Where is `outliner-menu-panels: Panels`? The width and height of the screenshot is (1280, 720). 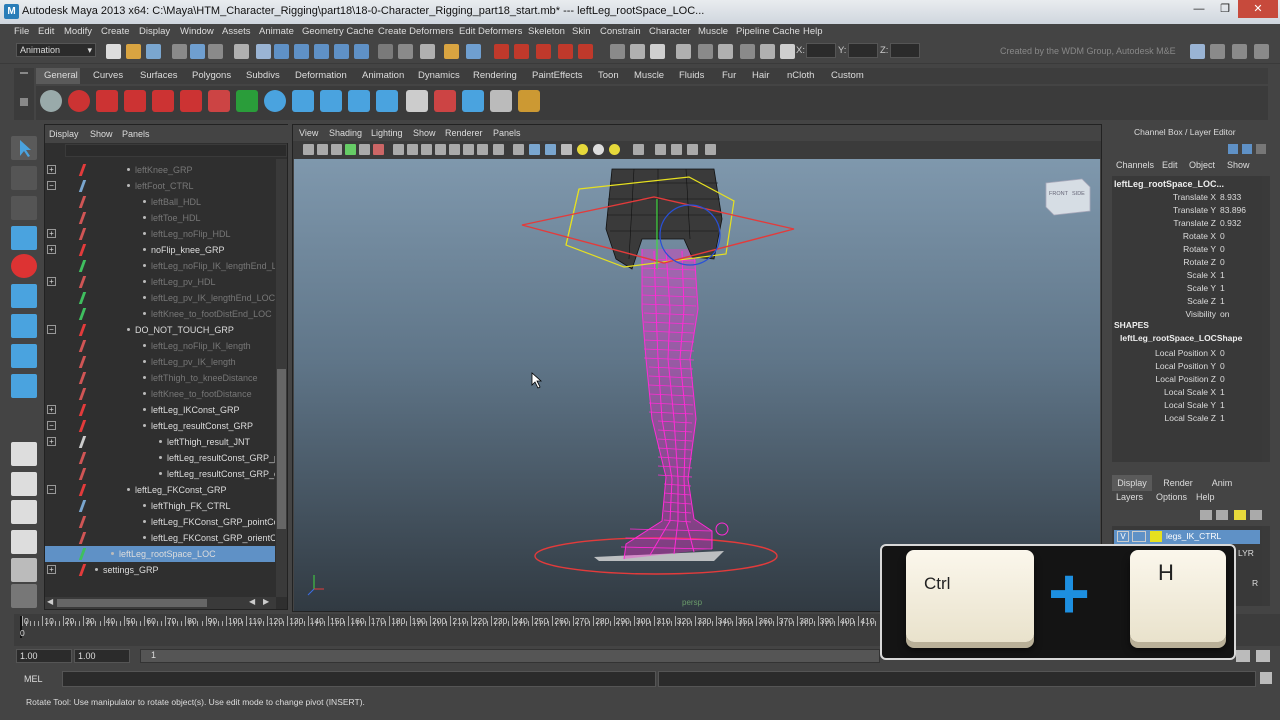
outliner-menu-panels: Panels is located at coordinates (136, 134).